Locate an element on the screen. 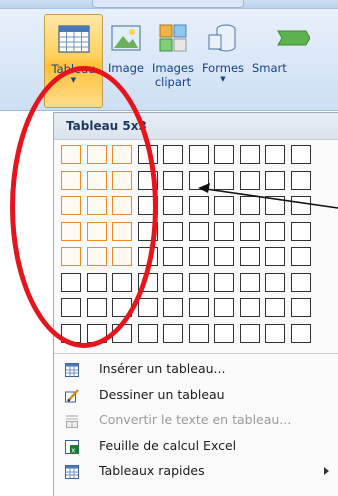 This screenshot has height=496, width=338. image-button: Image is located at coordinates (126, 60).